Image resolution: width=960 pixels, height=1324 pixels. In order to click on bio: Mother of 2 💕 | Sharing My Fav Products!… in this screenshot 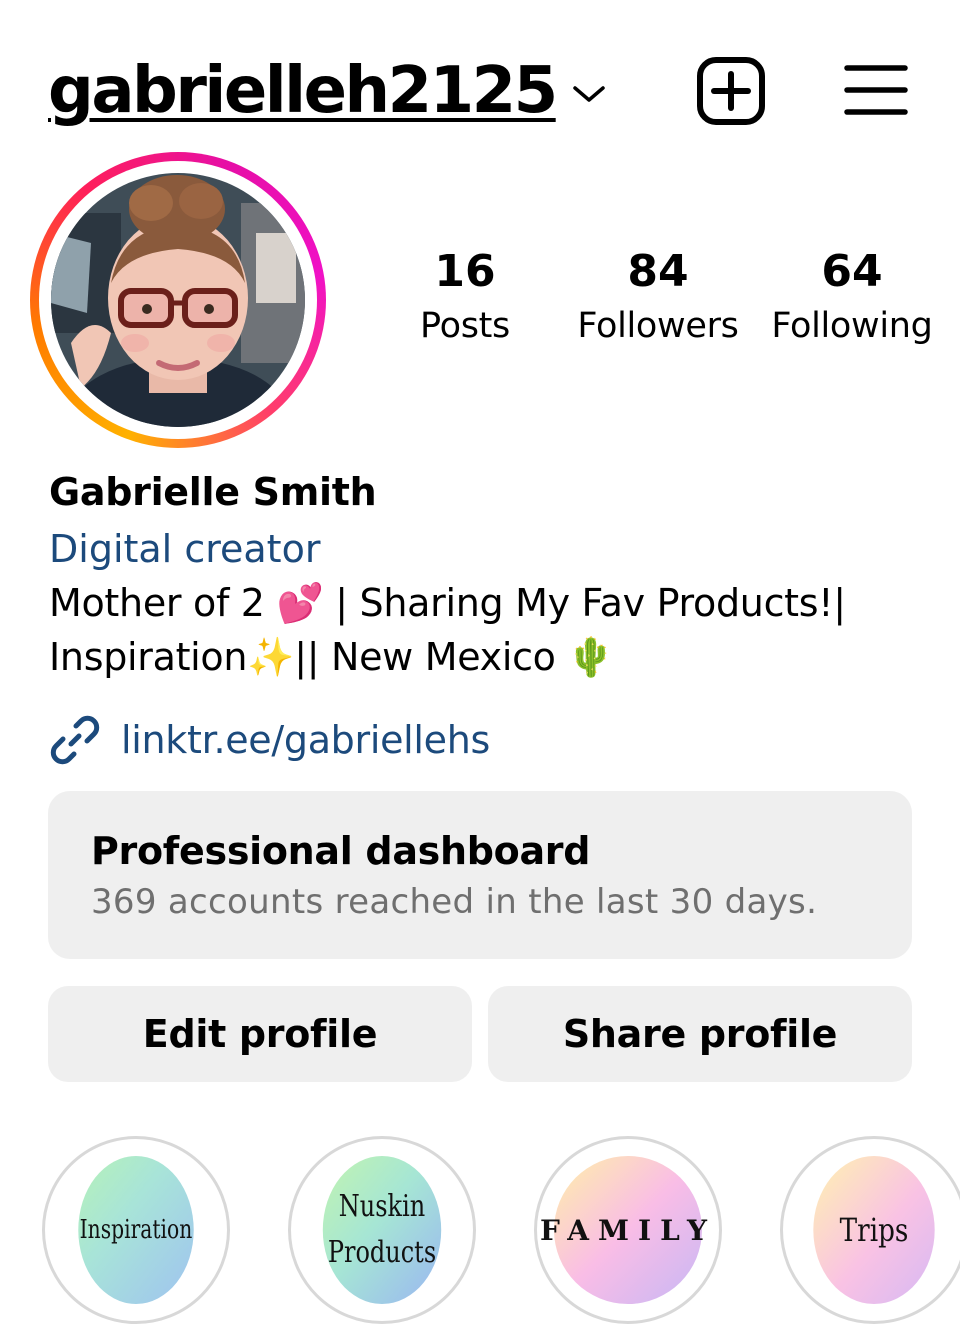, I will do `click(489, 630)`.